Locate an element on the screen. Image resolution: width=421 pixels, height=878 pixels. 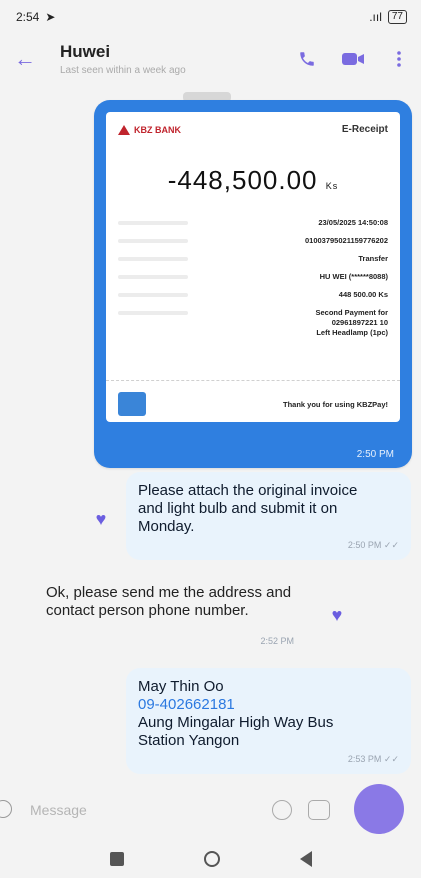
status-left: 2:54 ➤ is located at coordinates (35, 17).